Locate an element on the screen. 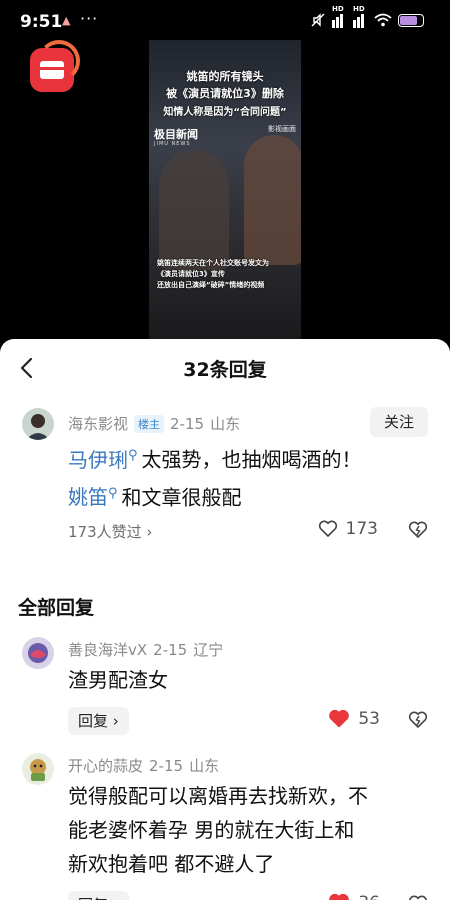 The width and height of the screenshot is (450, 900). like-count: 36 is located at coordinates (369, 896).